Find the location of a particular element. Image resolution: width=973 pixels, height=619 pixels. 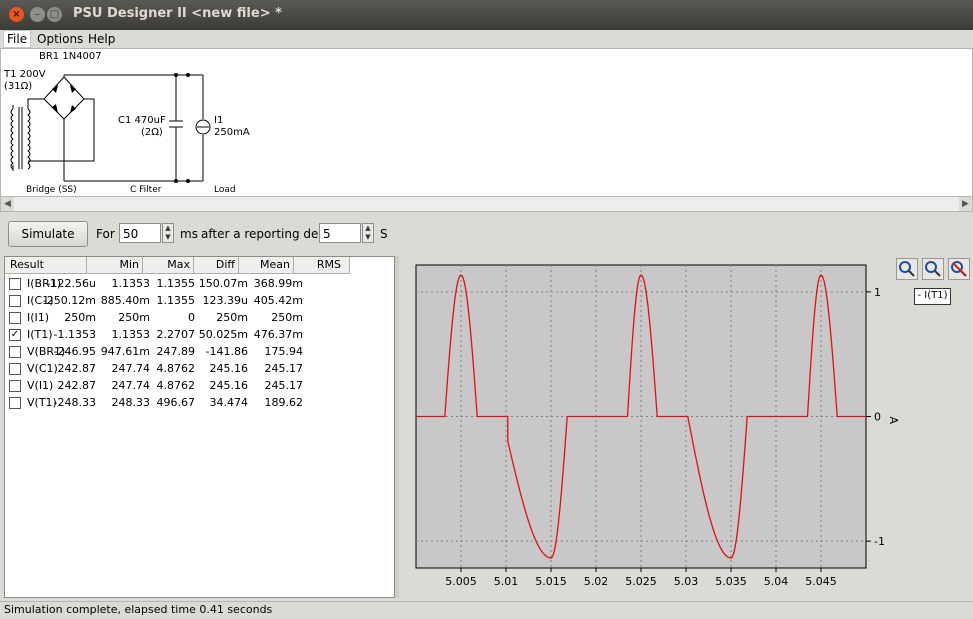

col-result: Result is located at coordinates (46, 265).